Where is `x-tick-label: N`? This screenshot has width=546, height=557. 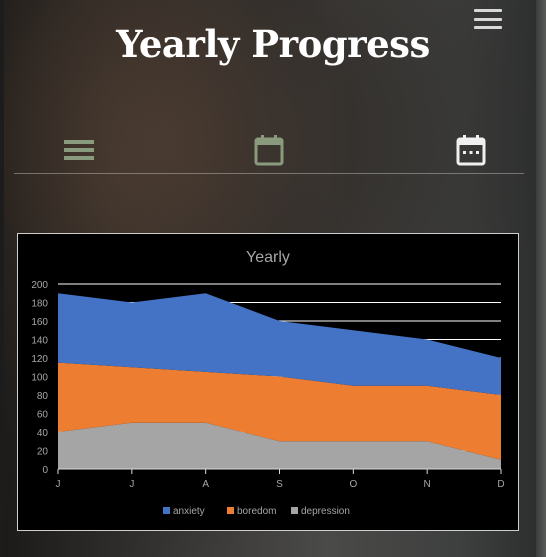
x-tick-label: N is located at coordinates (427, 484).